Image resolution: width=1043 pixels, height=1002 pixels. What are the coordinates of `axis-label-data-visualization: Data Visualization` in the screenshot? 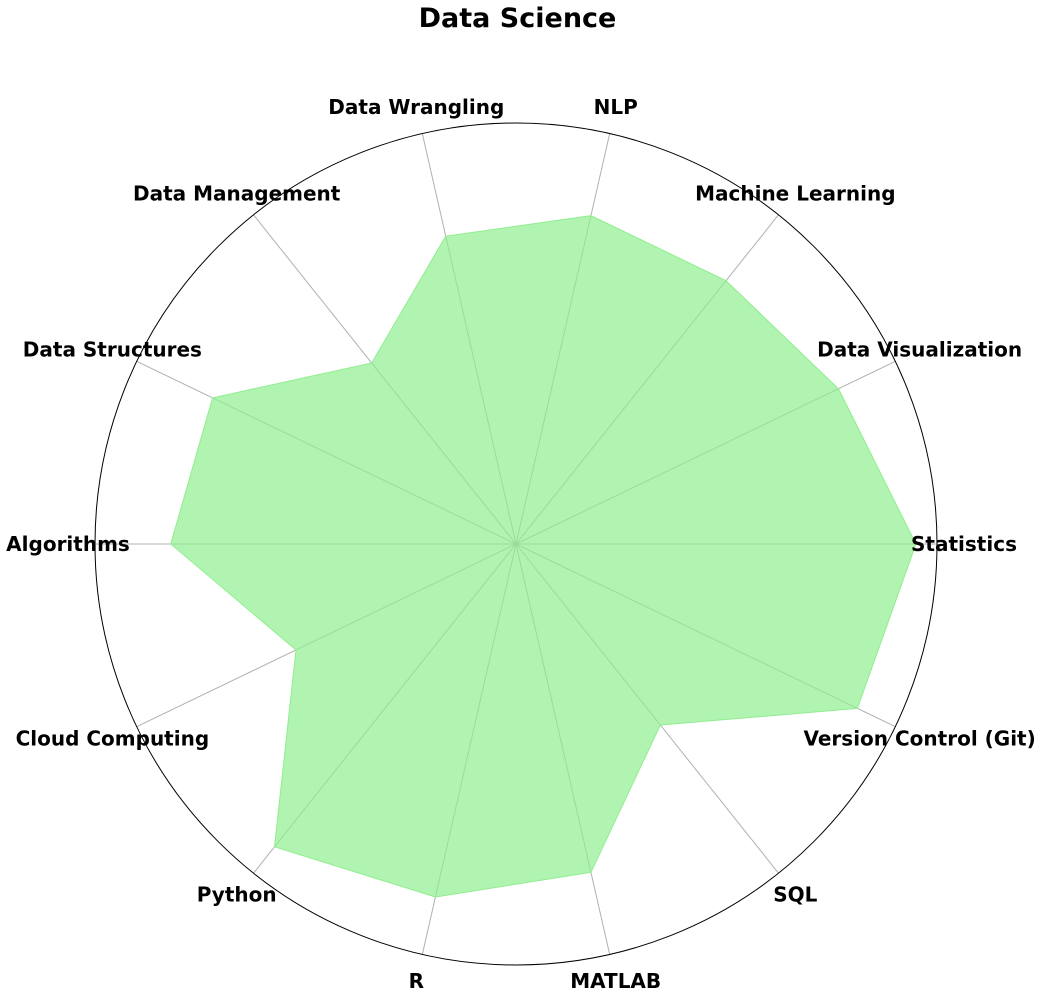 It's located at (919, 350).